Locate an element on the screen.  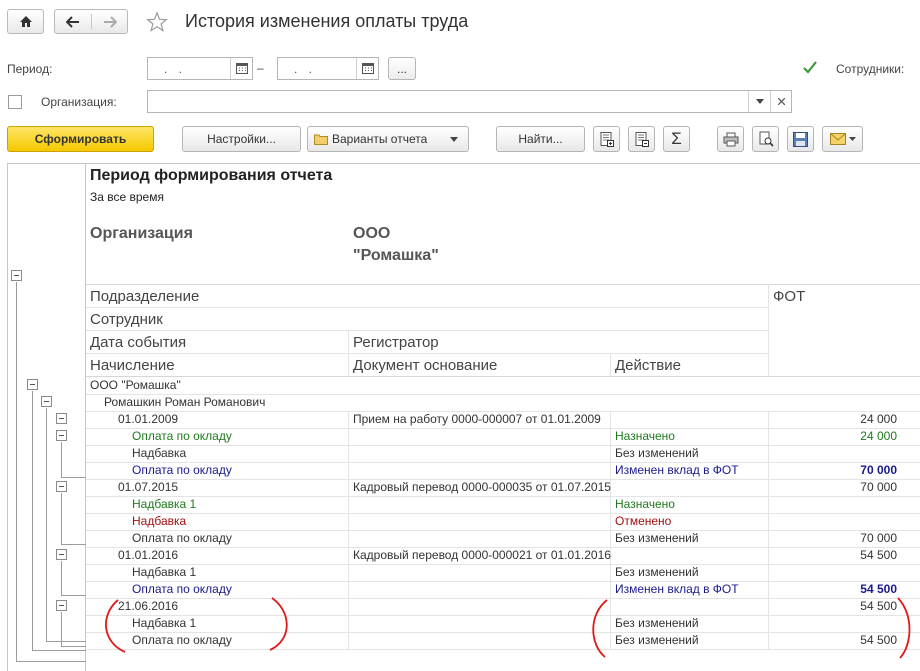
annotation-marks is located at coordinates (508, 628).